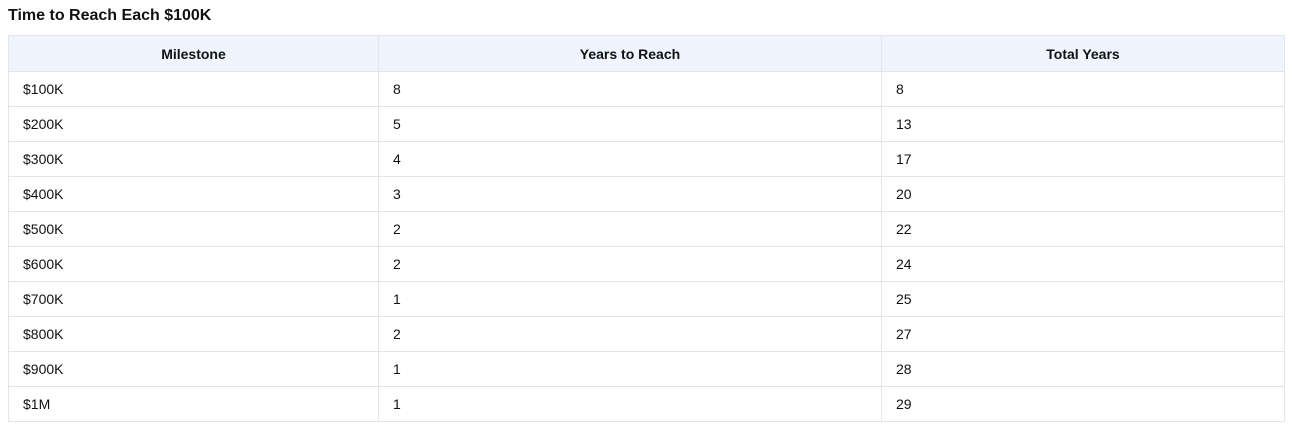  Describe the element at coordinates (193, 159) in the screenshot. I see `cell-milestone: $300K` at that location.